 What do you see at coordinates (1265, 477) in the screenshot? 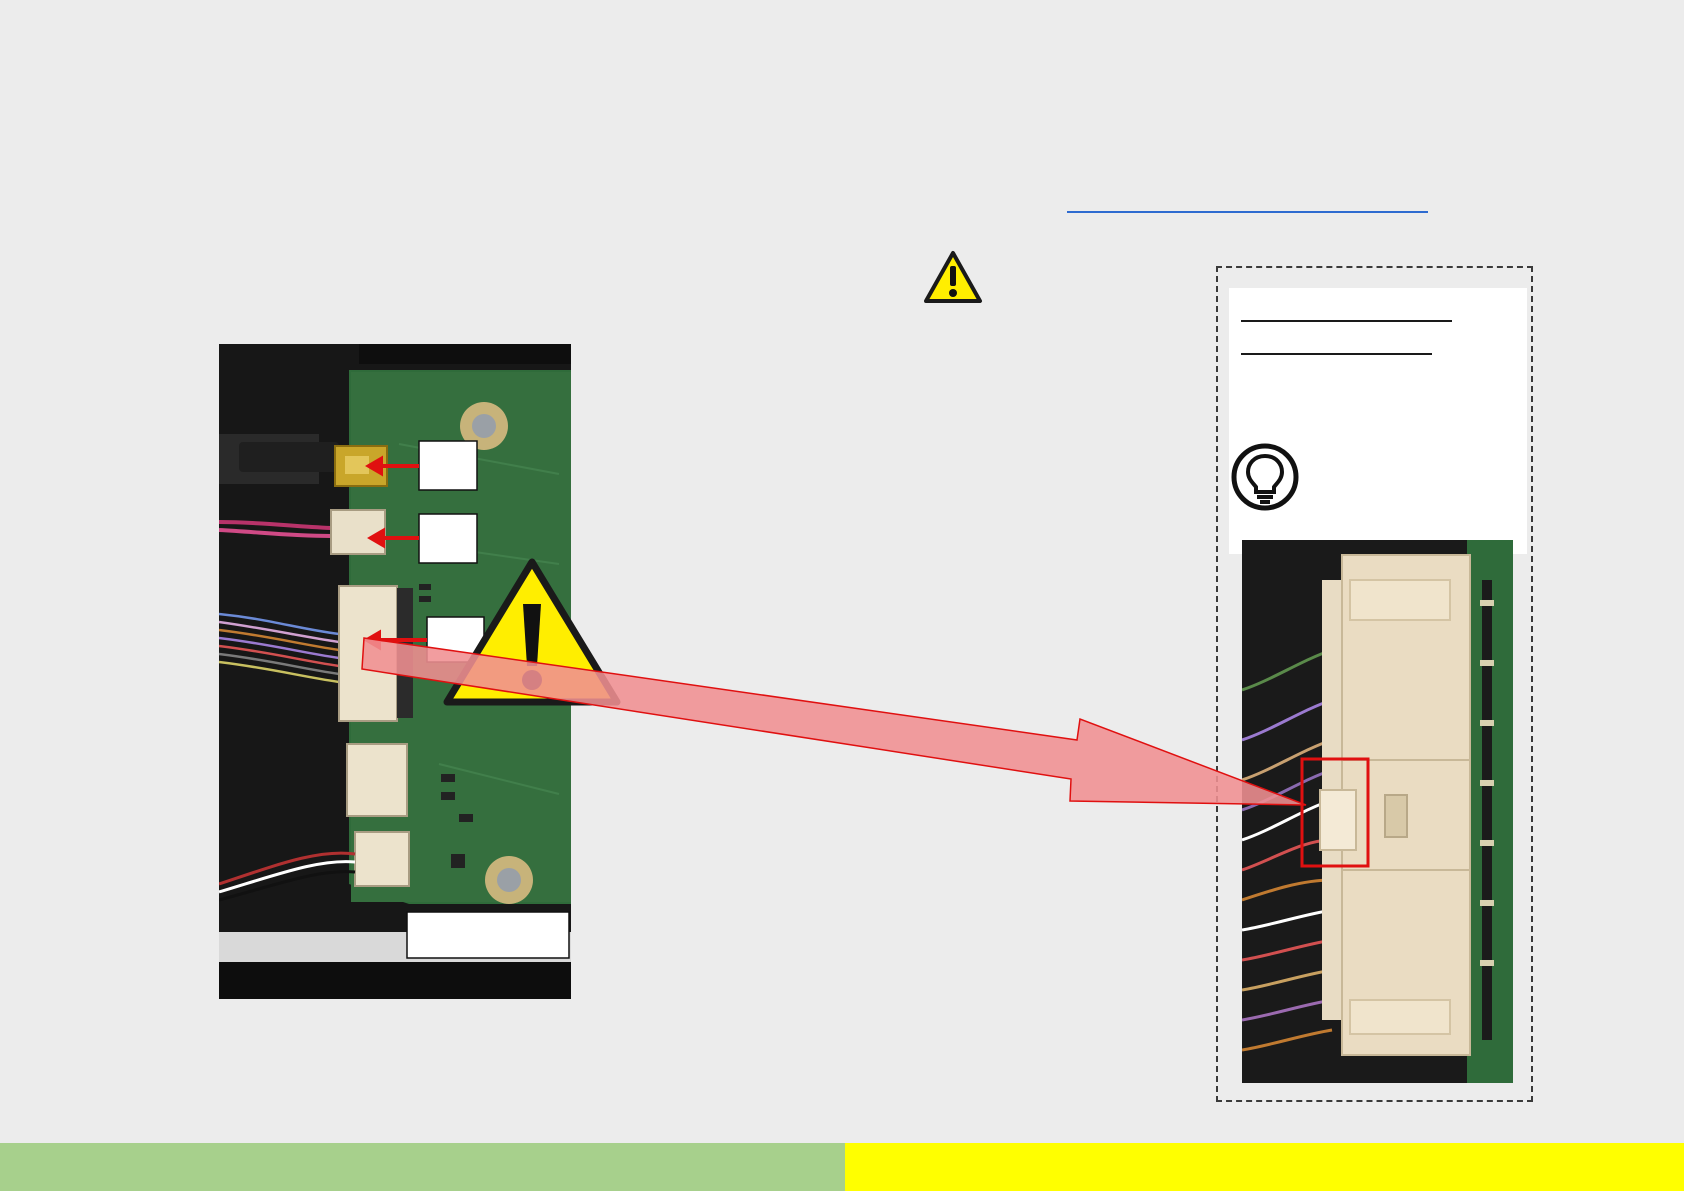
I see `lightbulb-icon` at bounding box center [1265, 477].